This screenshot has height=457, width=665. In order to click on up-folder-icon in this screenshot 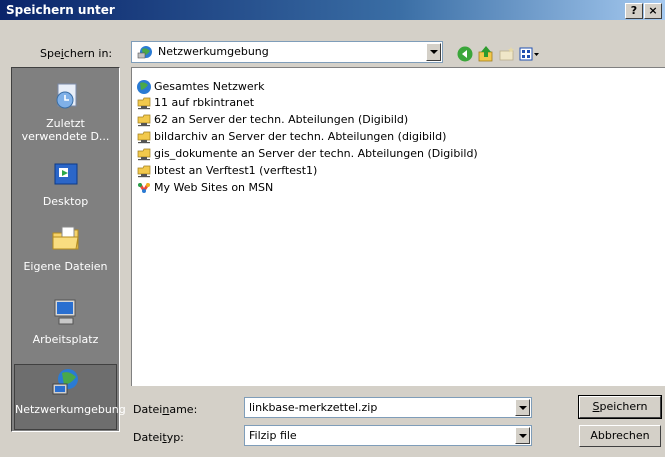, I will do `click(486, 54)`.